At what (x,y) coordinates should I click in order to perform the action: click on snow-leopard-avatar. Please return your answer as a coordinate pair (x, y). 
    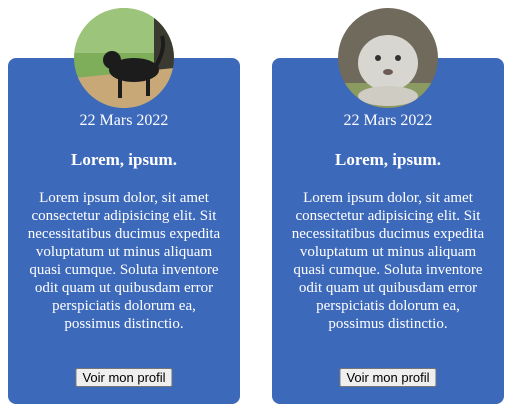
    Looking at the image, I should click on (388, 58).